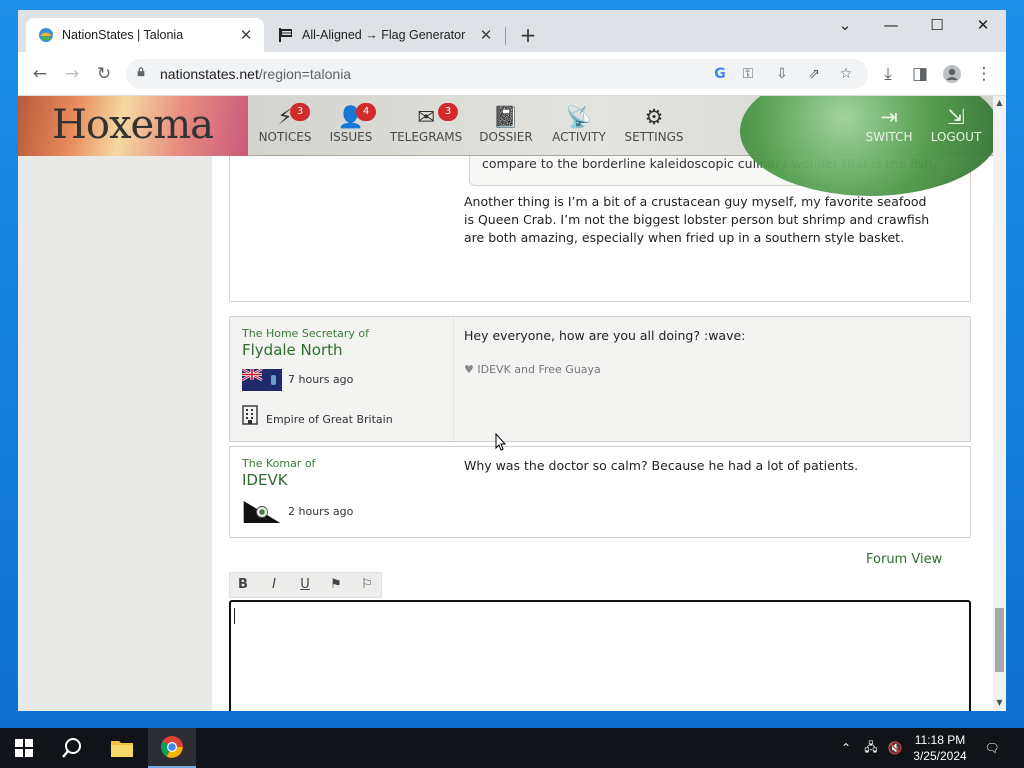  Describe the element at coordinates (351, 116) in the screenshot. I see `person-icon: 👤 4` at that location.